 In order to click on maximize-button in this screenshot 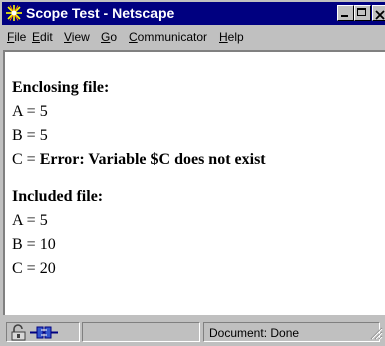, I will do `click(362, 13)`.